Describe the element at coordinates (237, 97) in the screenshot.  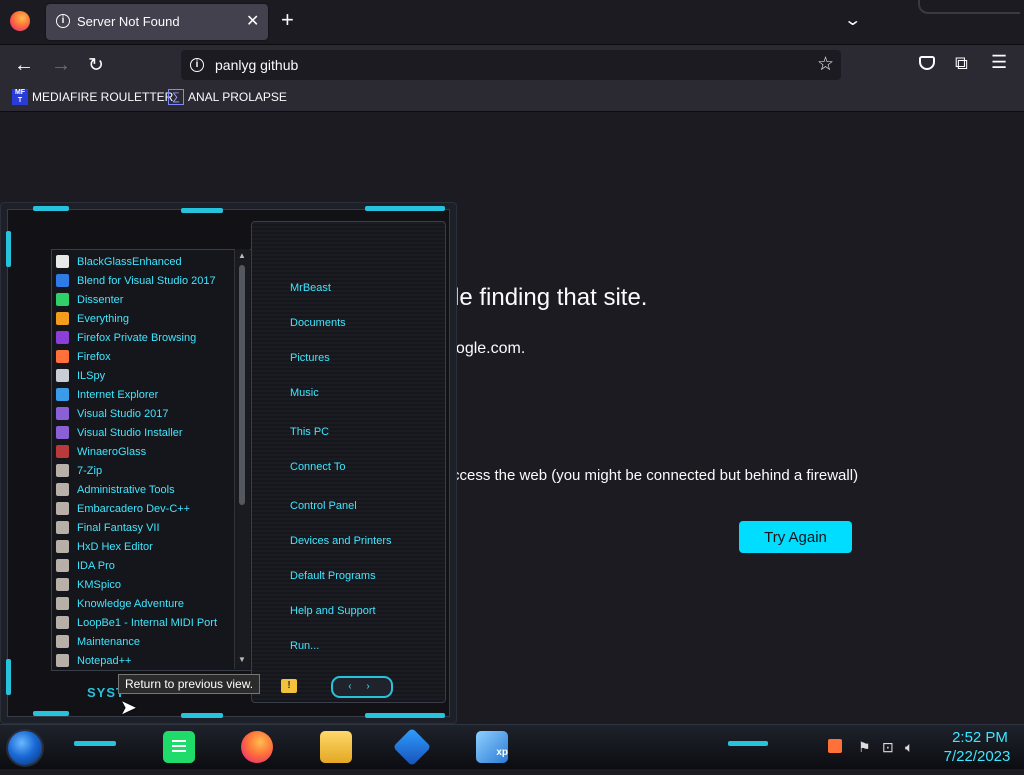
I see `bookmark-label: ANAL PROLAPSE` at that location.